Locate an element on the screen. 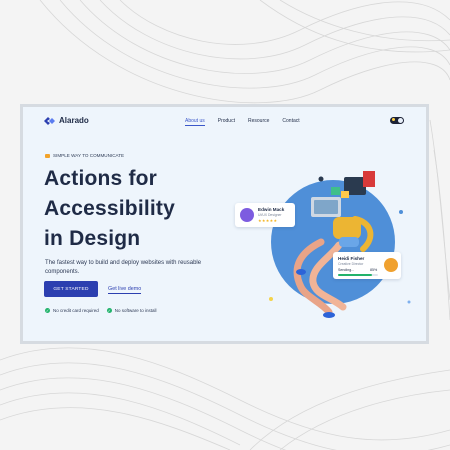 This screenshot has height=450, width=450. headline-line-2: Accessibility is located at coordinates (109, 208).